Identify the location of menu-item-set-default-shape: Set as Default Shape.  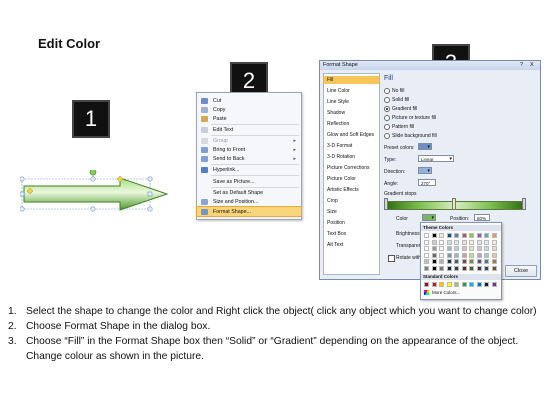
(249, 192).